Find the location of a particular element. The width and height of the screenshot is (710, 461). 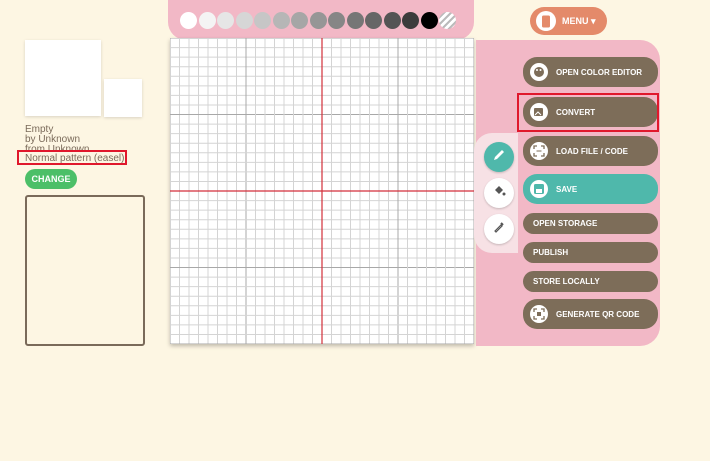

convert-highlight is located at coordinates (588, 112).